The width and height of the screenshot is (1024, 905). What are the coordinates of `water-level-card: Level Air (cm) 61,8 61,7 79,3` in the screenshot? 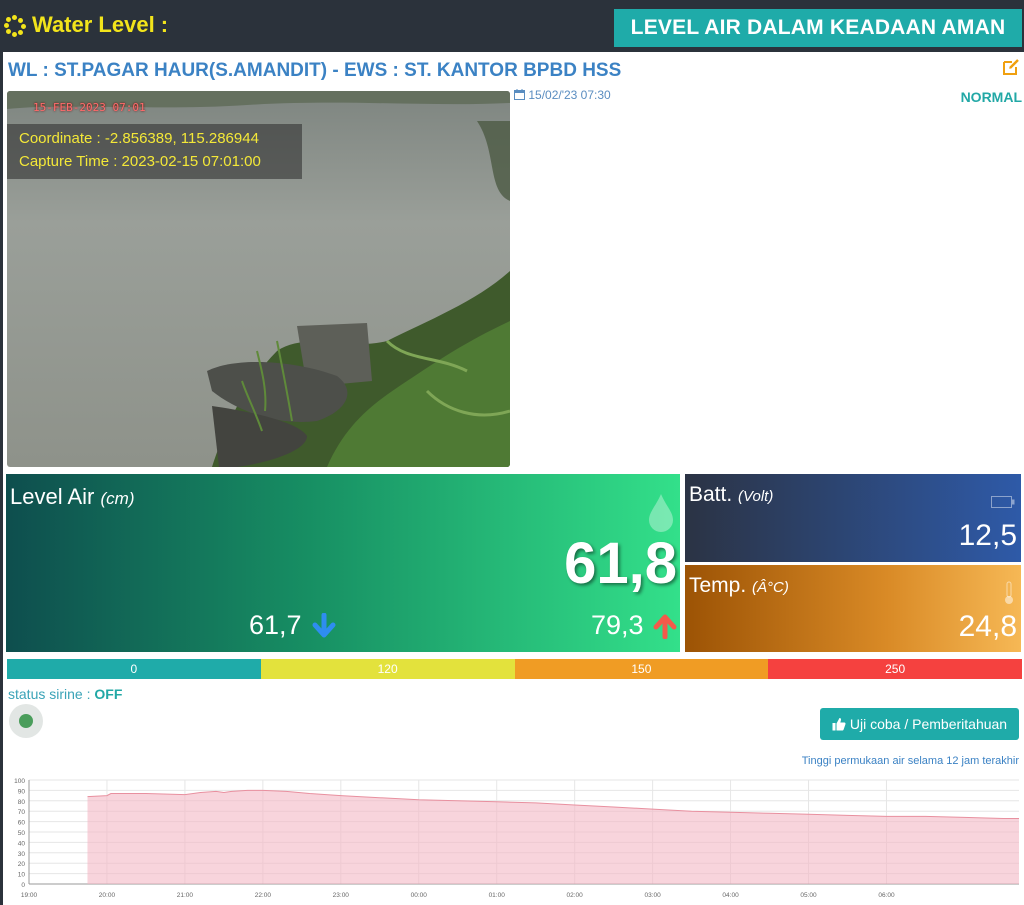 It's located at (343, 563).